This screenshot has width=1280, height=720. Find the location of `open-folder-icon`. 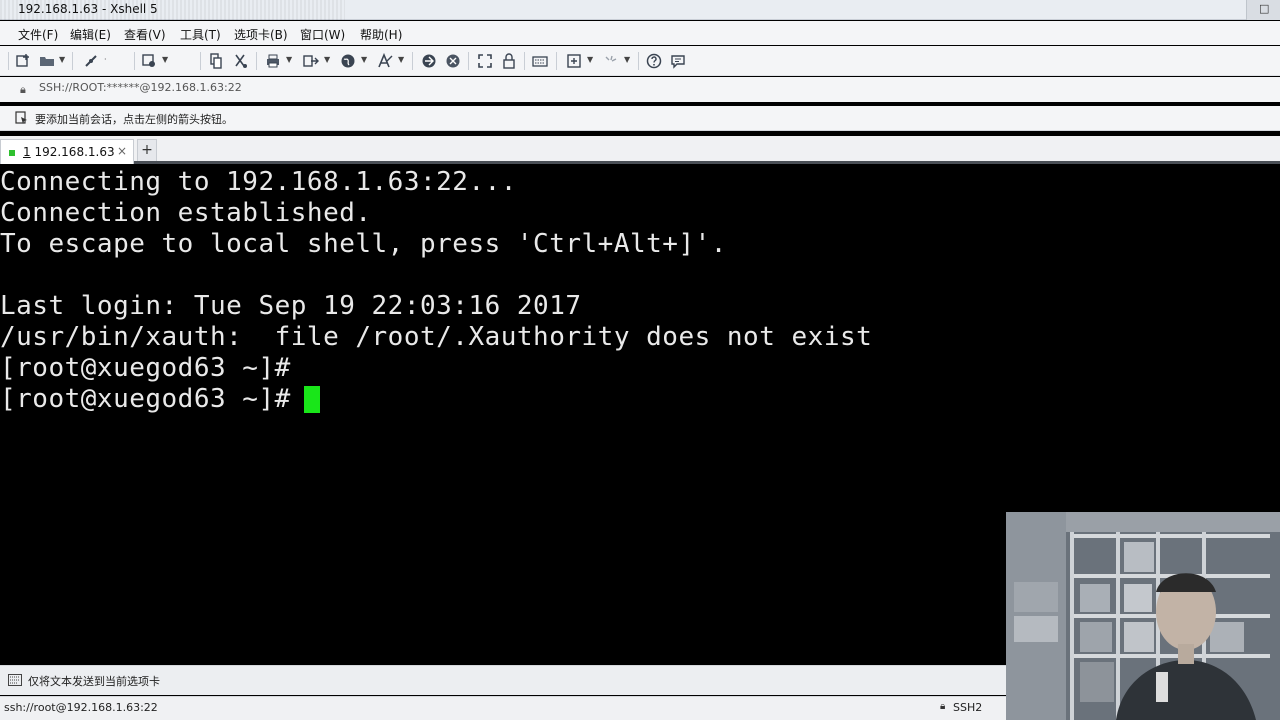

open-folder-icon is located at coordinates (47, 61).